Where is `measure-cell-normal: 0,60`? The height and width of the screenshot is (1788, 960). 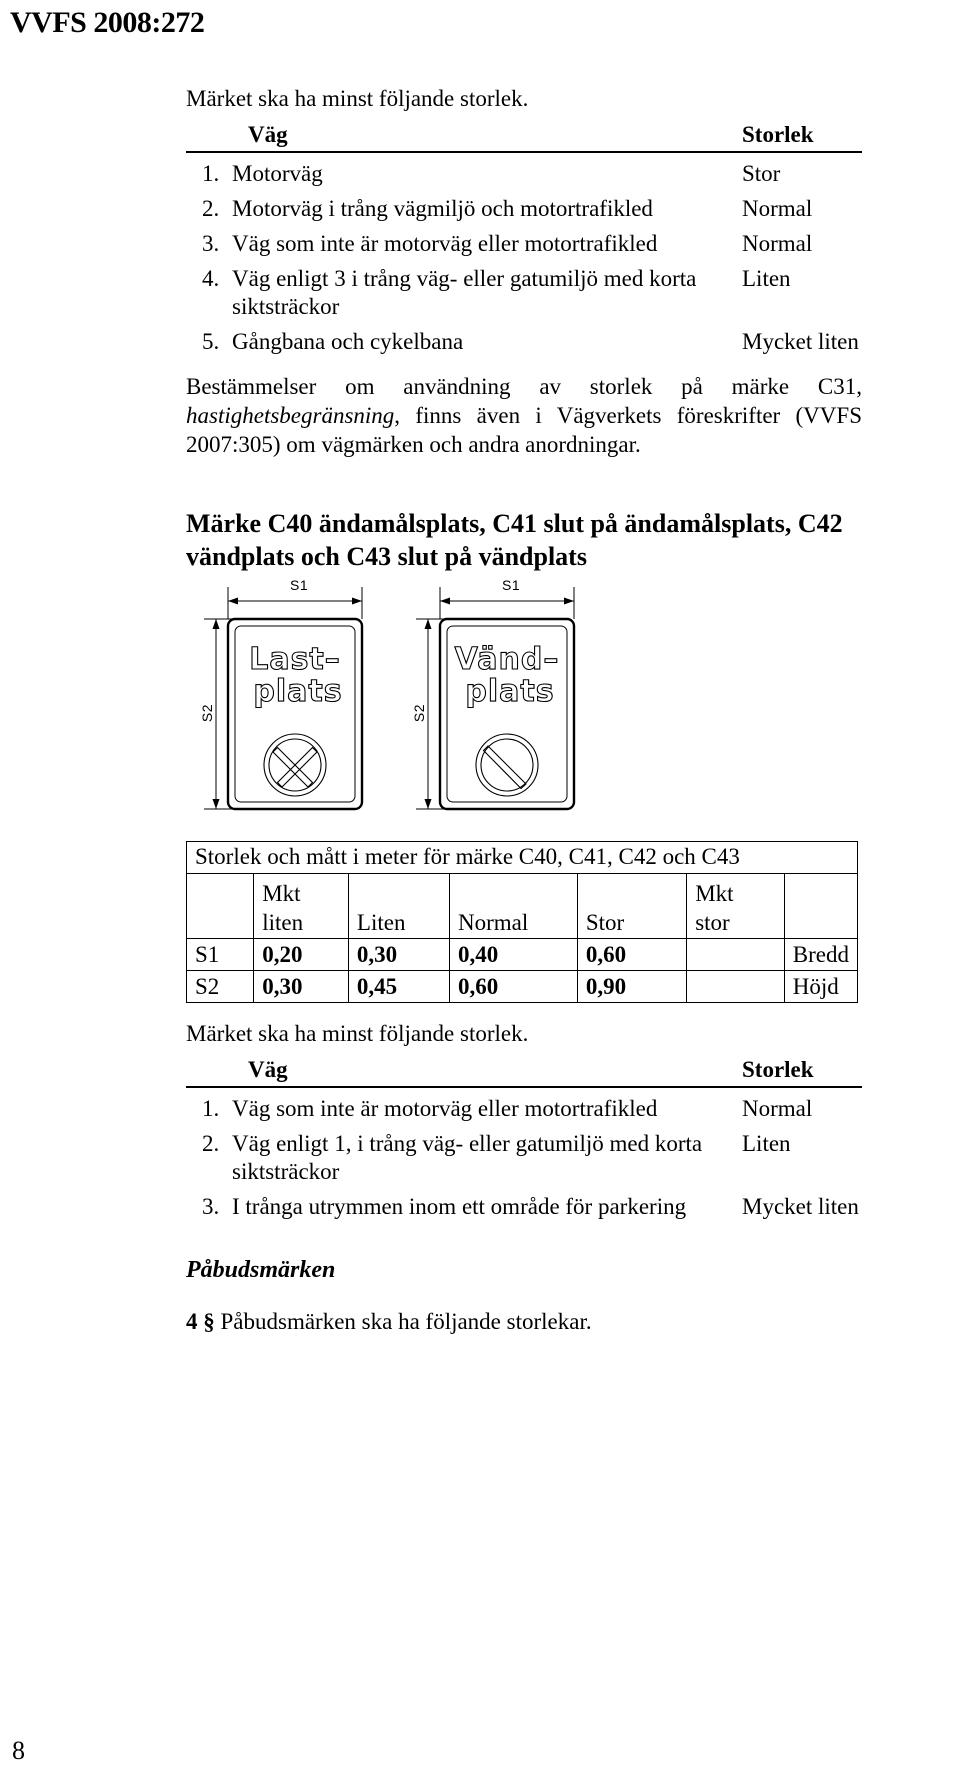 measure-cell-normal: 0,60 is located at coordinates (513, 986).